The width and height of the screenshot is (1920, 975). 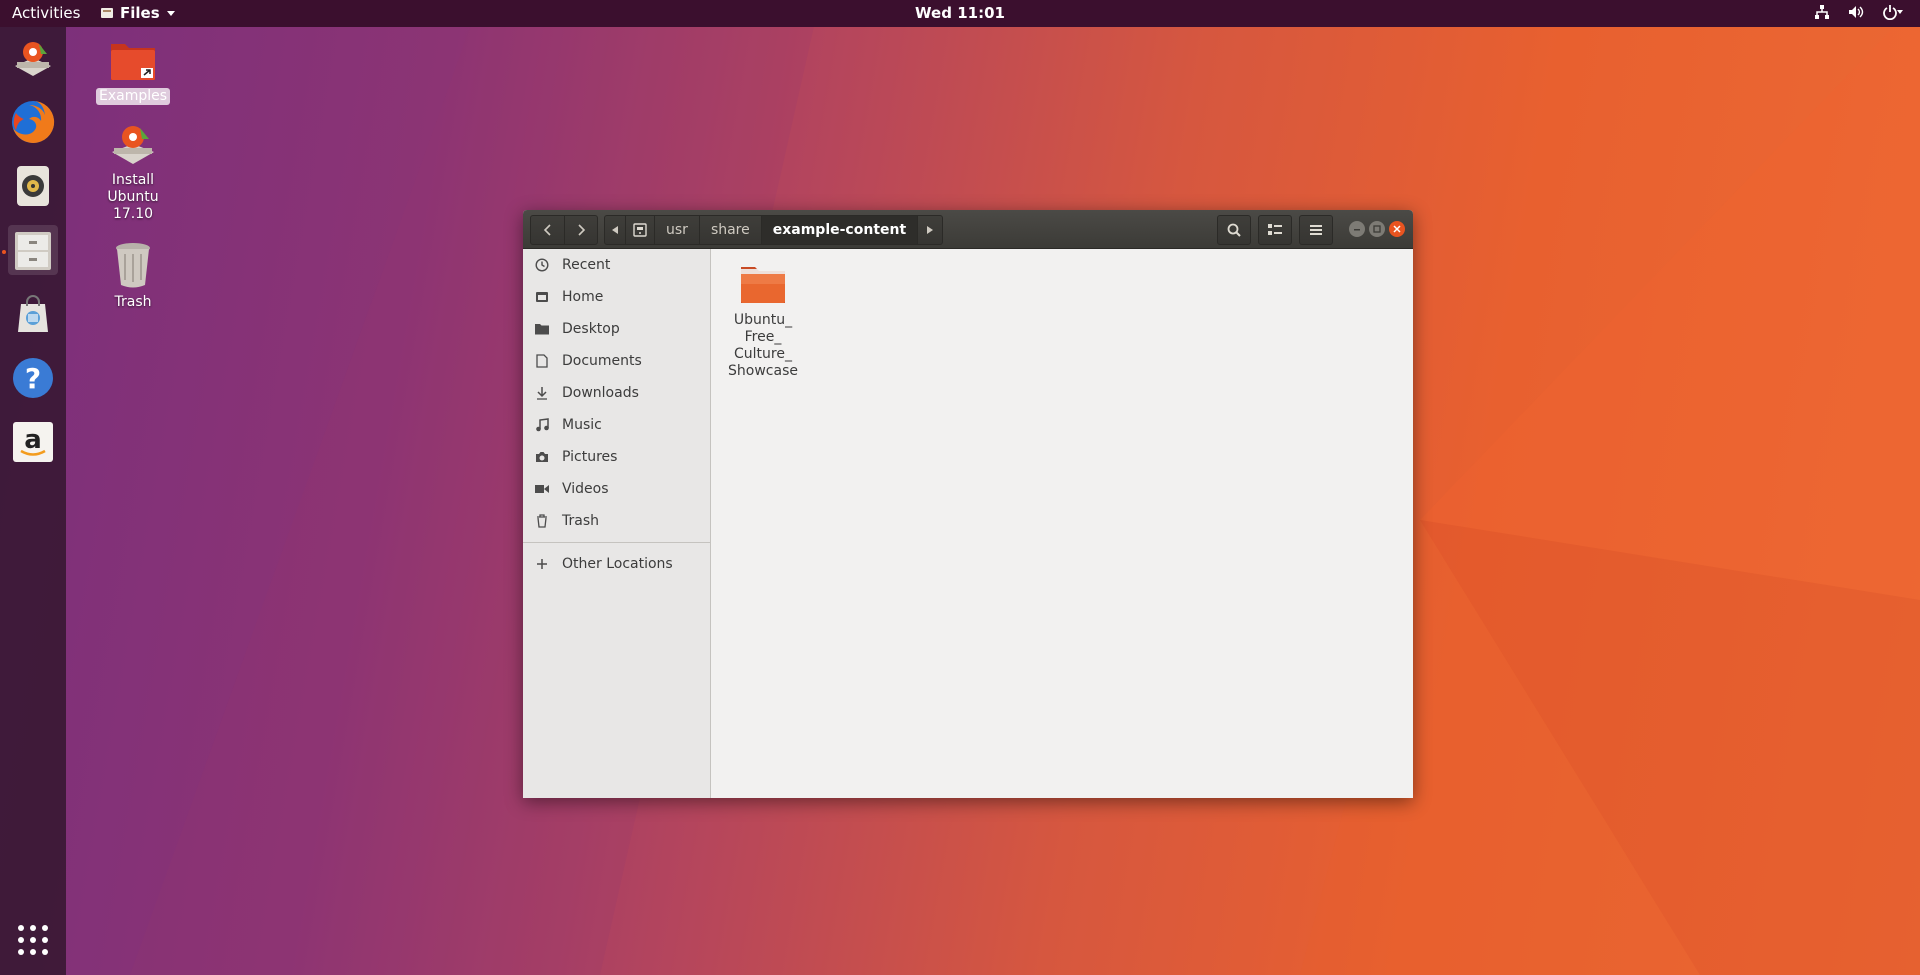 I want to click on dock-firefox, so click(x=33, y=122).